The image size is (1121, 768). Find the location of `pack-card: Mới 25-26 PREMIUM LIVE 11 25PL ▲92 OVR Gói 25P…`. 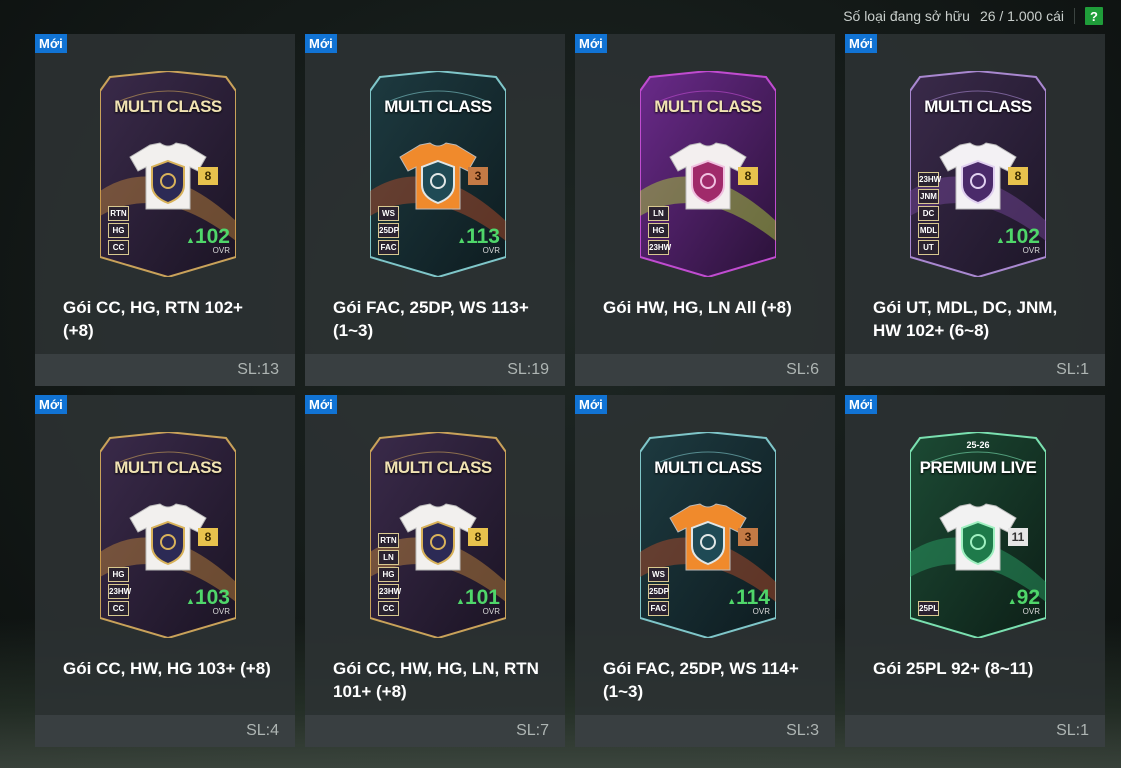

pack-card: Mới 25-26 PREMIUM LIVE 11 25PL ▲92 OVR Gói 25P… is located at coordinates (975, 571).